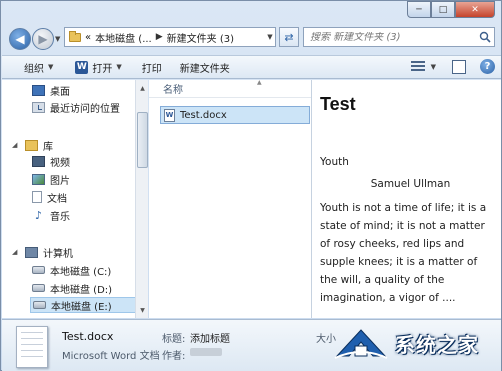 Image resolution: width=502 pixels, height=371 pixels. Describe the element at coordinates (37, 197) in the screenshot. I see `documents-icon` at that location.